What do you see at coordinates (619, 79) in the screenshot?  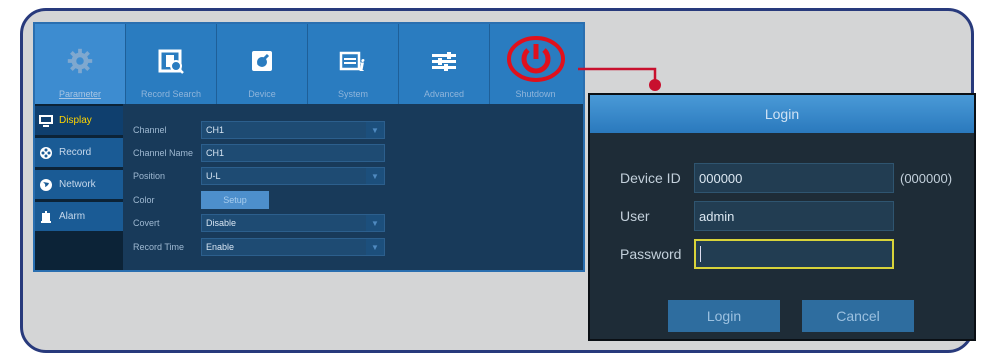 I see `callout-connector` at bounding box center [619, 79].